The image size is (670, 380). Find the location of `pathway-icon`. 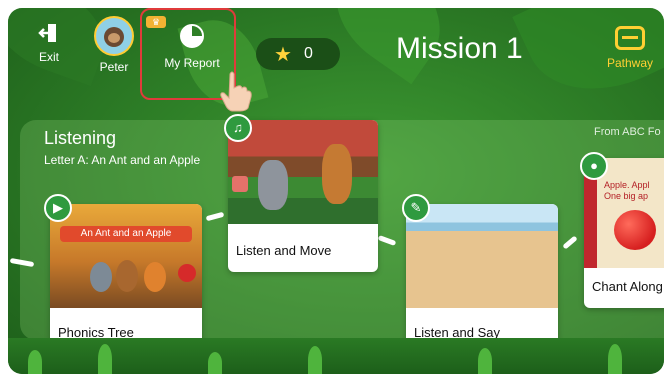

pathway-icon is located at coordinates (630, 38).